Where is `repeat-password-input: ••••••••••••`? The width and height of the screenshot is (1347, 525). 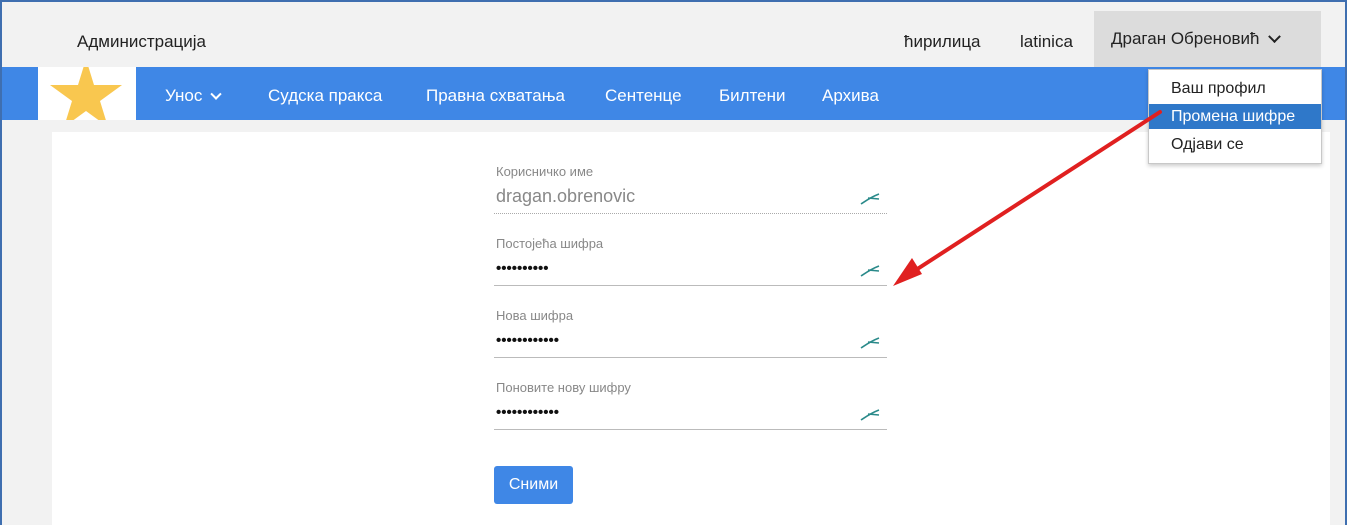 repeat-password-input: •••••••••••• is located at coordinates (527, 412).